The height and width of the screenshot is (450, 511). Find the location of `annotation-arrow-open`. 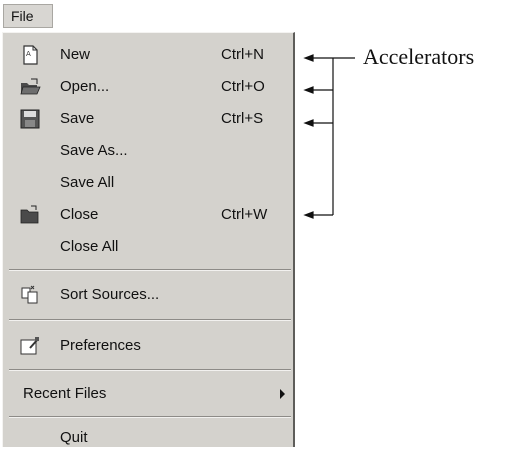

annotation-arrow-open is located at coordinates (308, 90).